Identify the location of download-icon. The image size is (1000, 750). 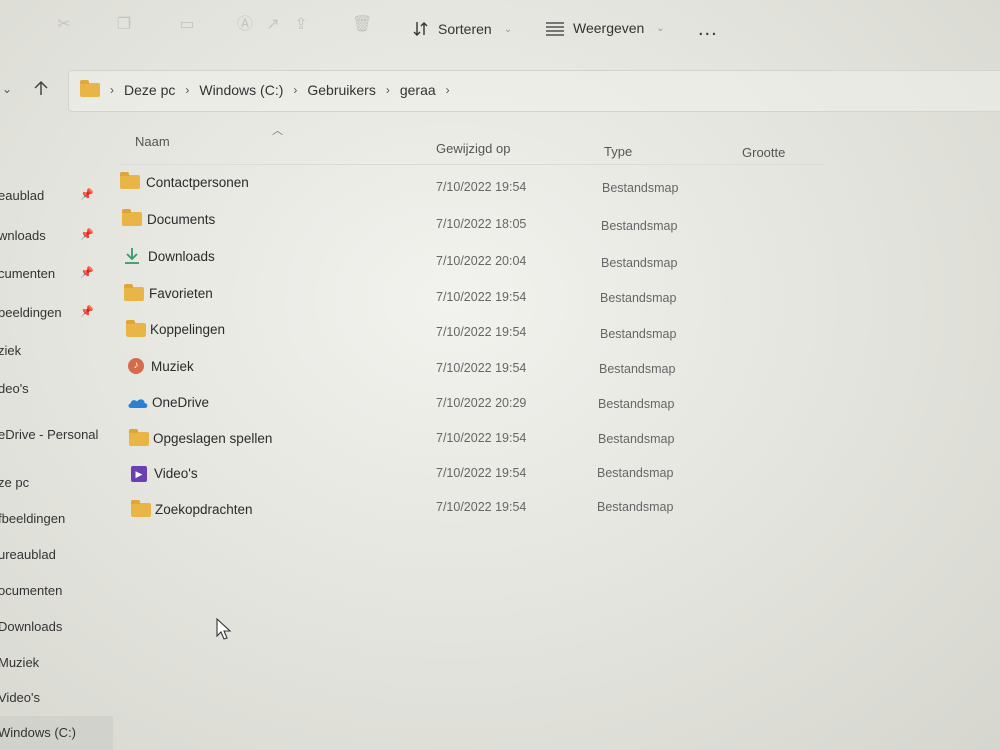
(132, 256).